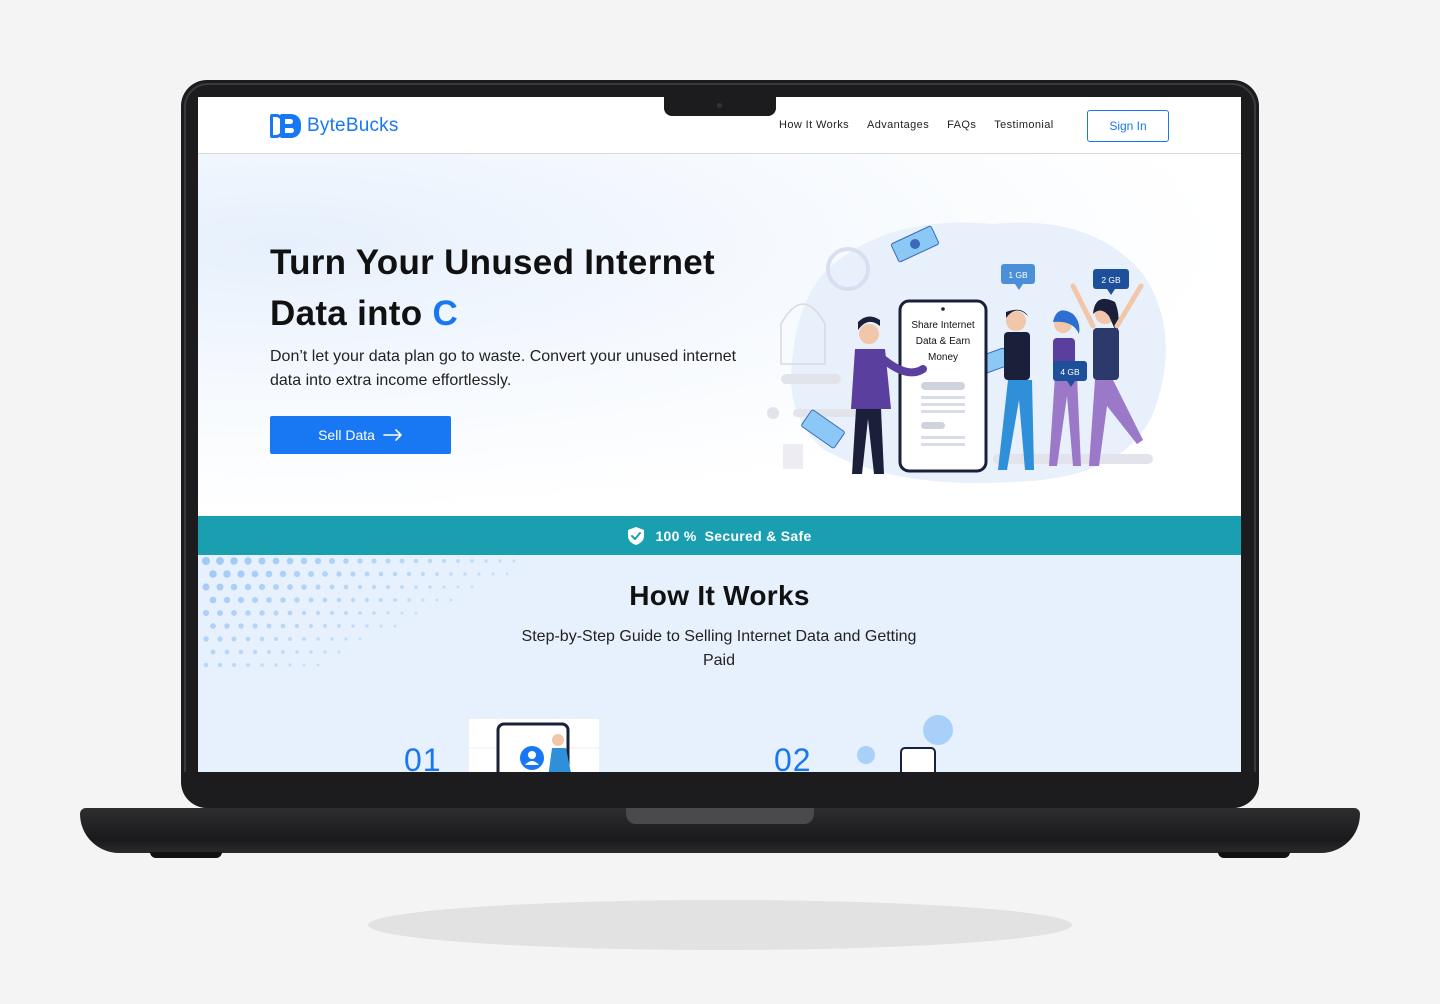 The height and width of the screenshot is (1004, 1440). Describe the element at coordinates (898, 125) in the screenshot. I see `nav-advantages: Advantages` at that location.